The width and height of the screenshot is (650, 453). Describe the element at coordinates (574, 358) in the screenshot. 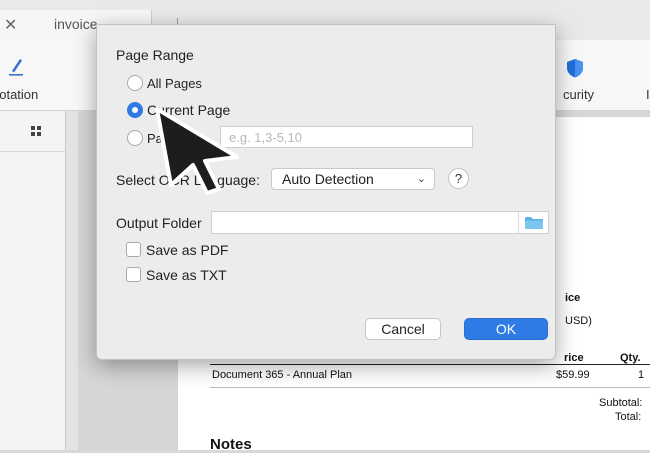

I see `doc-col-price: rice` at that location.